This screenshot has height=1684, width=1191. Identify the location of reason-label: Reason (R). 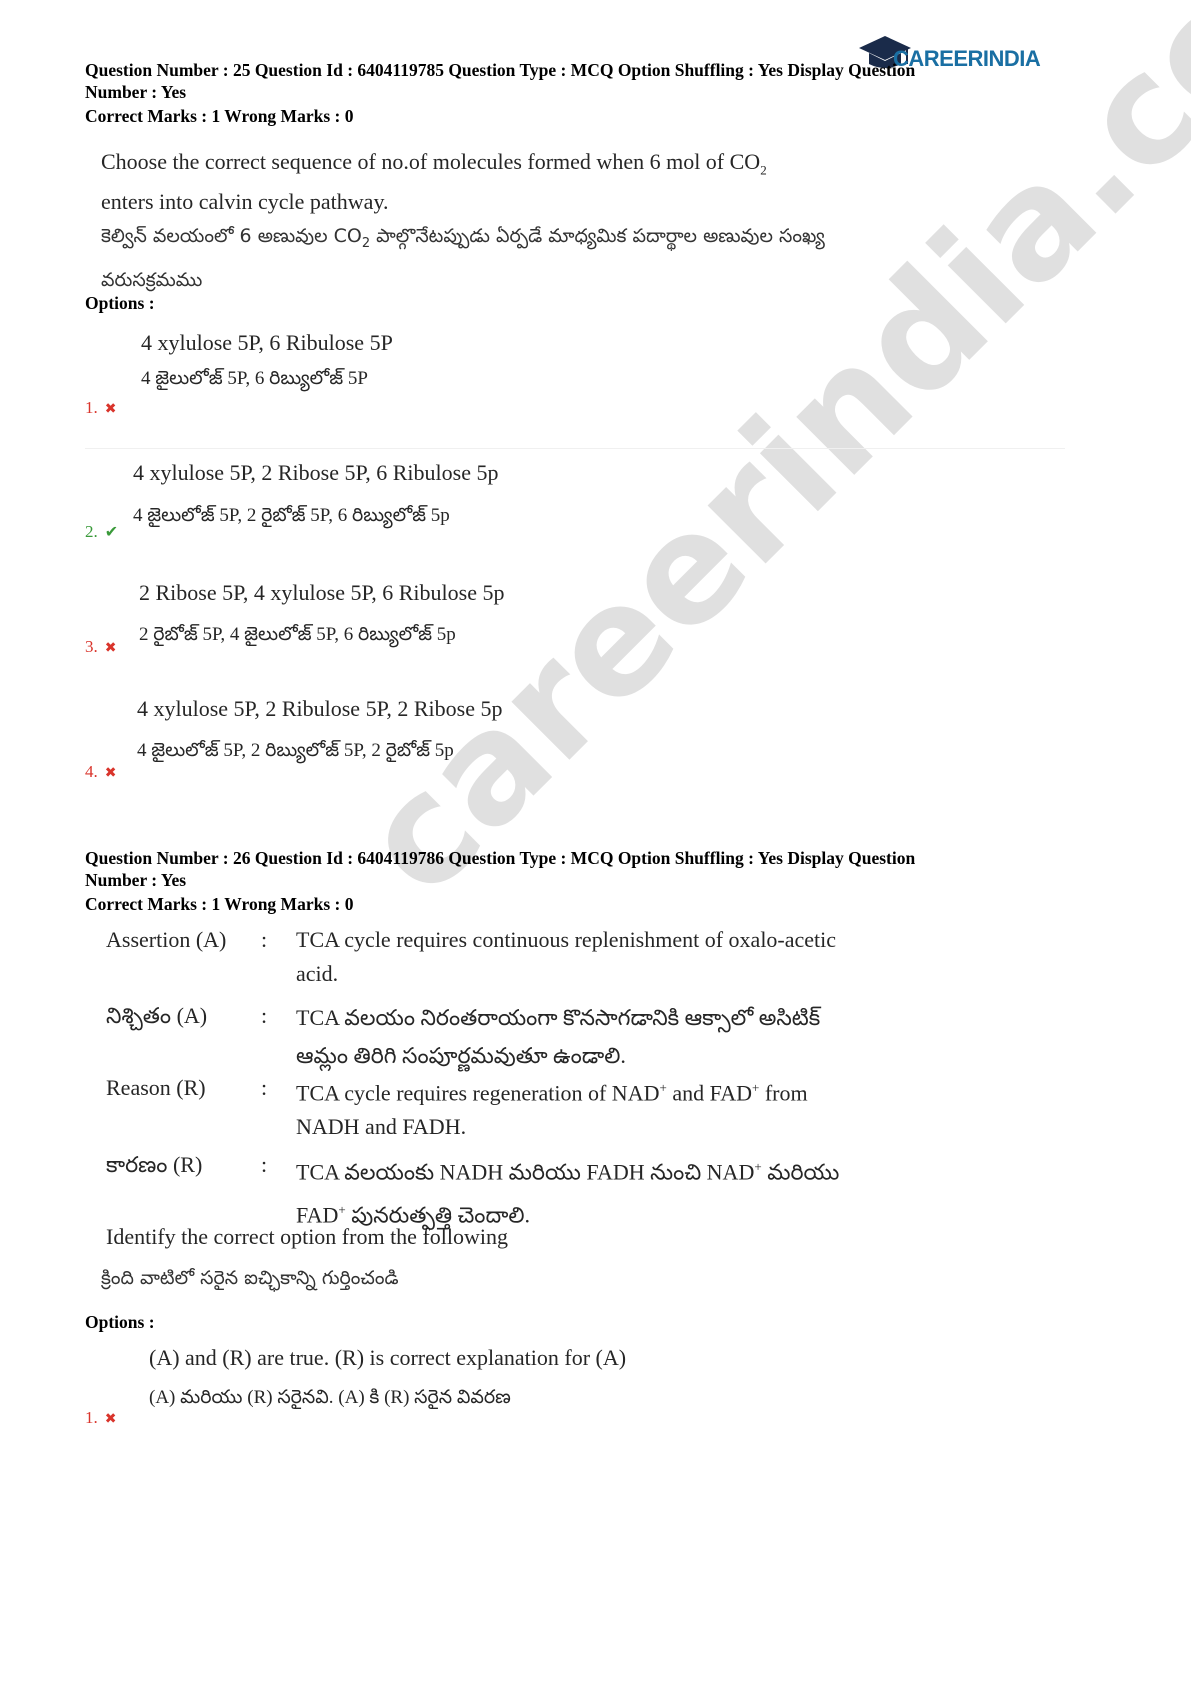
(156, 1087).